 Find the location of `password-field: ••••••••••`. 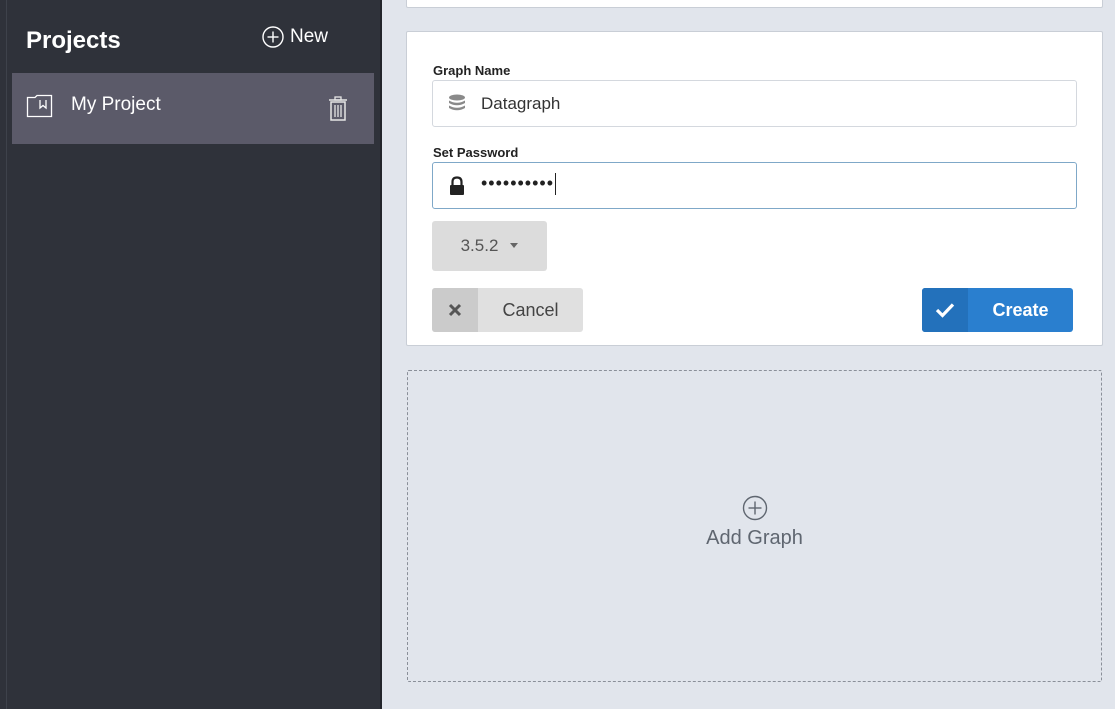

password-field: •••••••••• is located at coordinates (754, 185).